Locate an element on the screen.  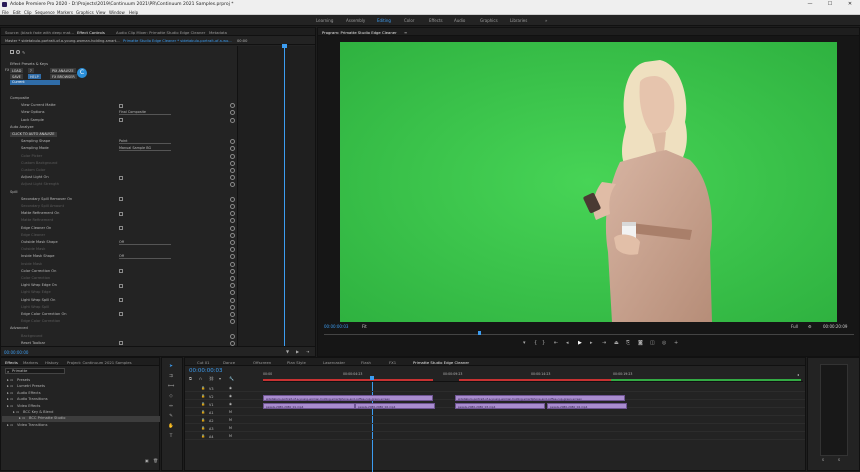
track-name: V3 is located at coordinates (211, 389).